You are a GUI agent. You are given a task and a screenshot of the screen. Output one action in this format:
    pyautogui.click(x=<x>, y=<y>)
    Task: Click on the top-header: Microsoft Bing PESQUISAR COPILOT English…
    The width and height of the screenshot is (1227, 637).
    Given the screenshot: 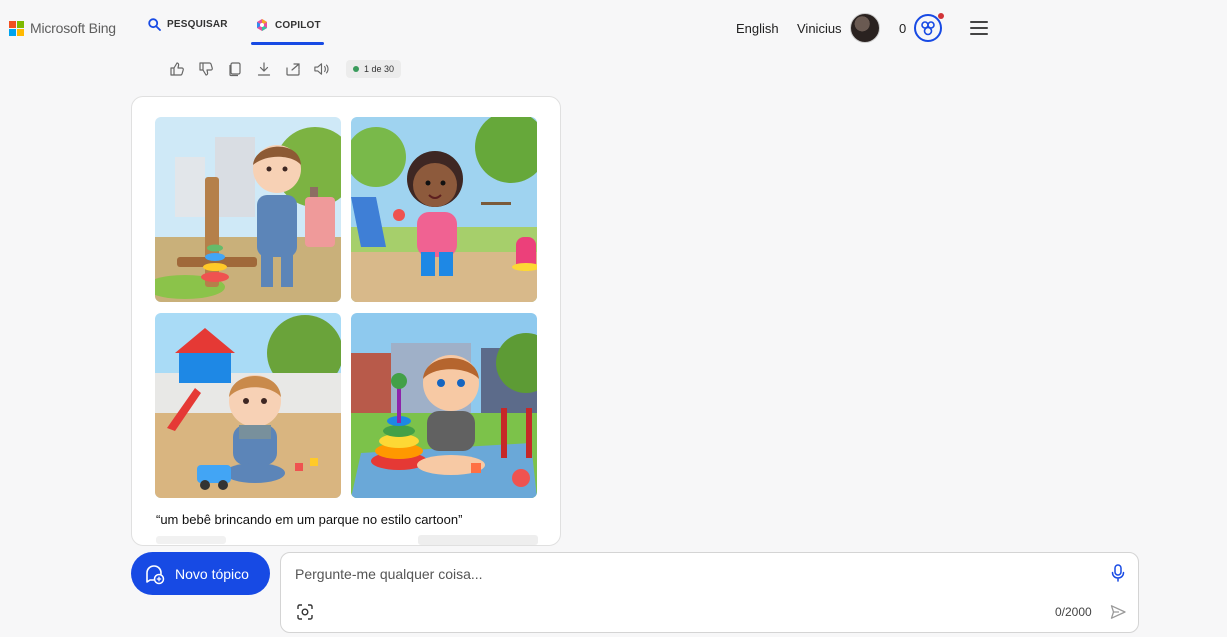 What is the action you would take?
    pyautogui.click(x=613, y=28)
    